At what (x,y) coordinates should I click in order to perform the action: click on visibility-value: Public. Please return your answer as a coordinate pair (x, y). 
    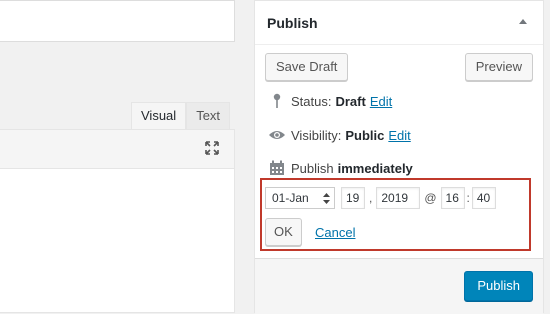
    Looking at the image, I should click on (365, 135).